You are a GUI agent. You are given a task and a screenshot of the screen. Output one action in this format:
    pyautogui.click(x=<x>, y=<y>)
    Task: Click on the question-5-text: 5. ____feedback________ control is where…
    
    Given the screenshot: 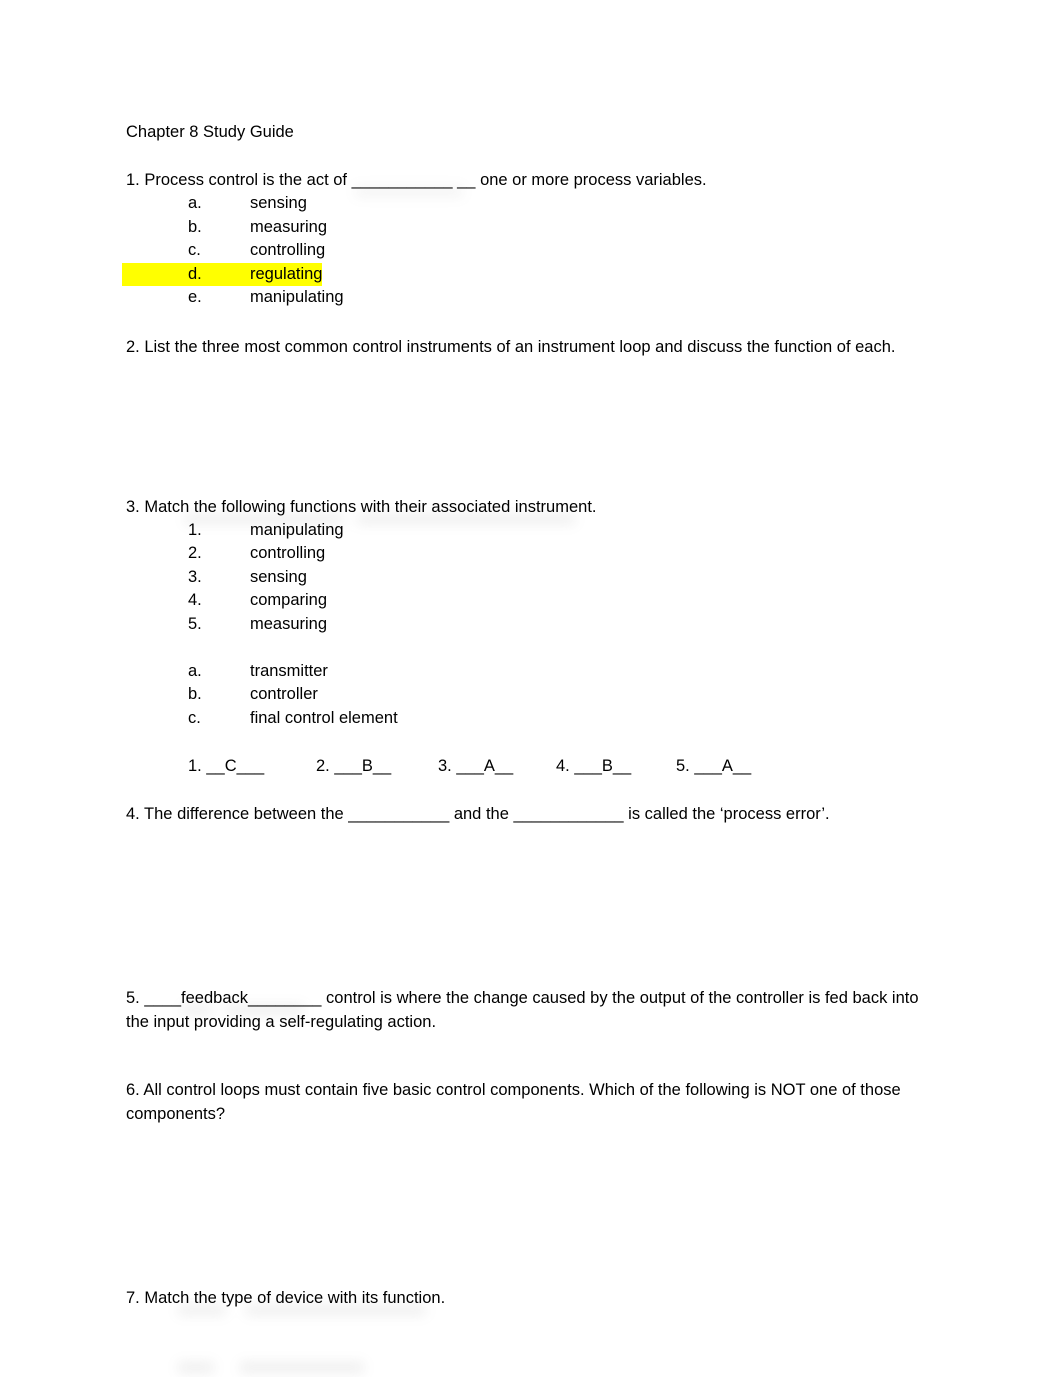 What is the action you would take?
    pyautogui.click(x=522, y=1009)
    